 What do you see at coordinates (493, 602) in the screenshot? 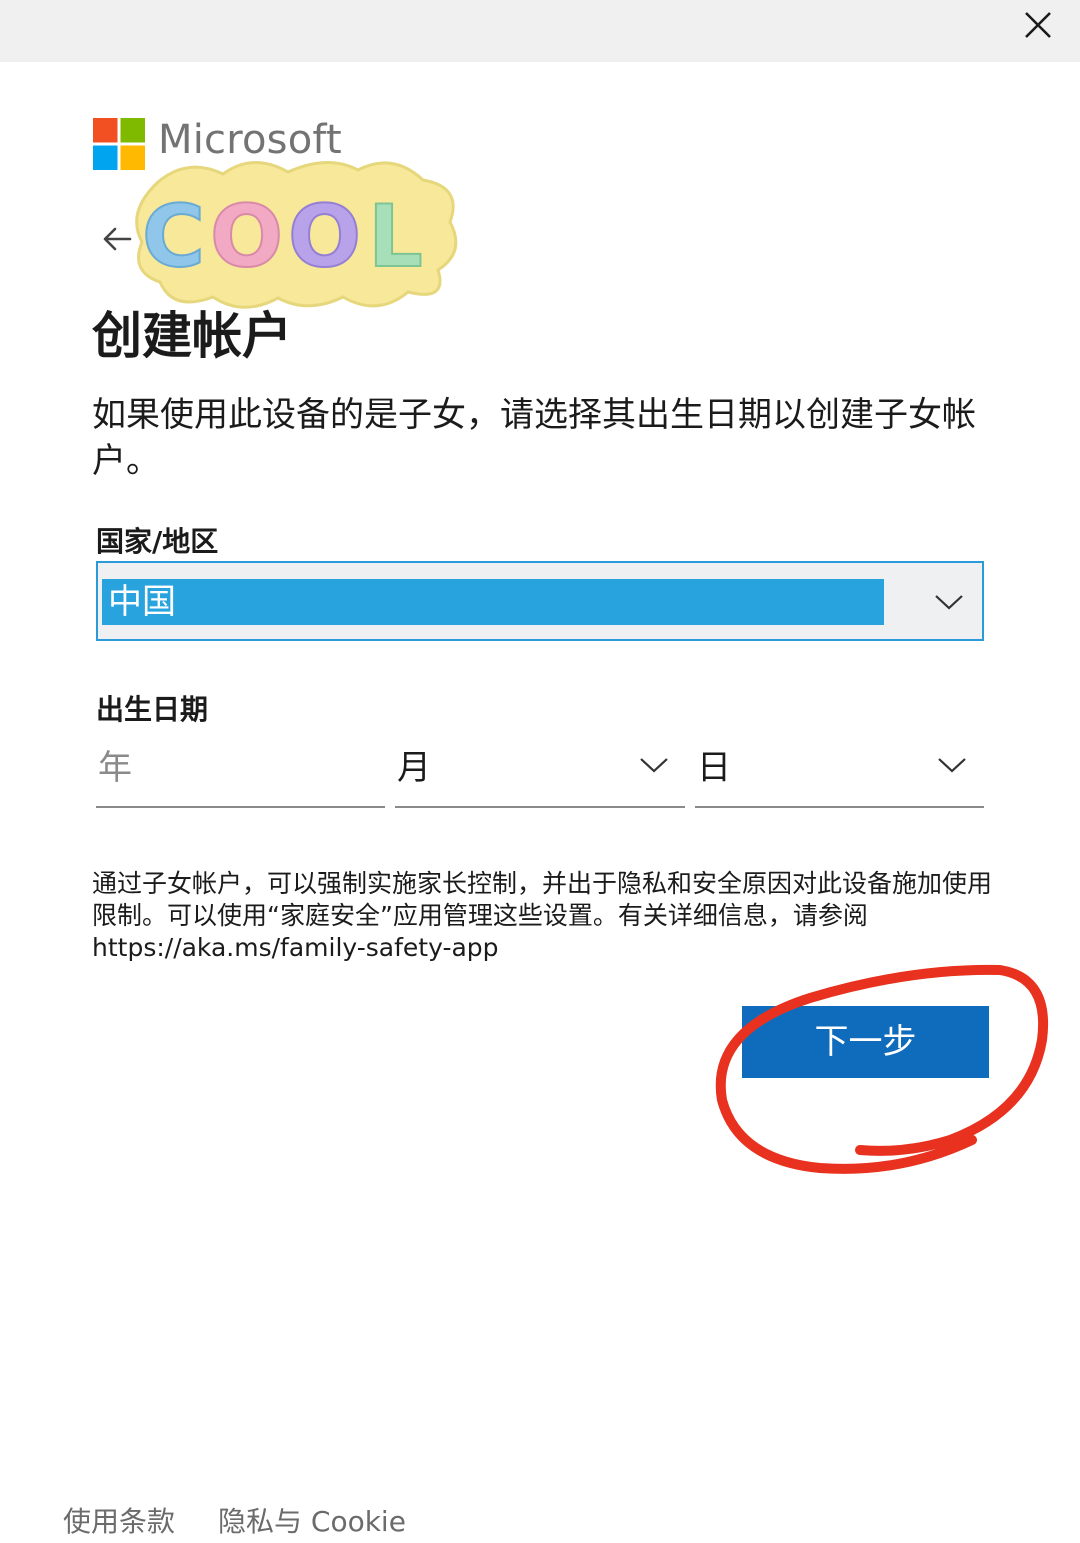
I see `country-selected-value: 中国` at bounding box center [493, 602].